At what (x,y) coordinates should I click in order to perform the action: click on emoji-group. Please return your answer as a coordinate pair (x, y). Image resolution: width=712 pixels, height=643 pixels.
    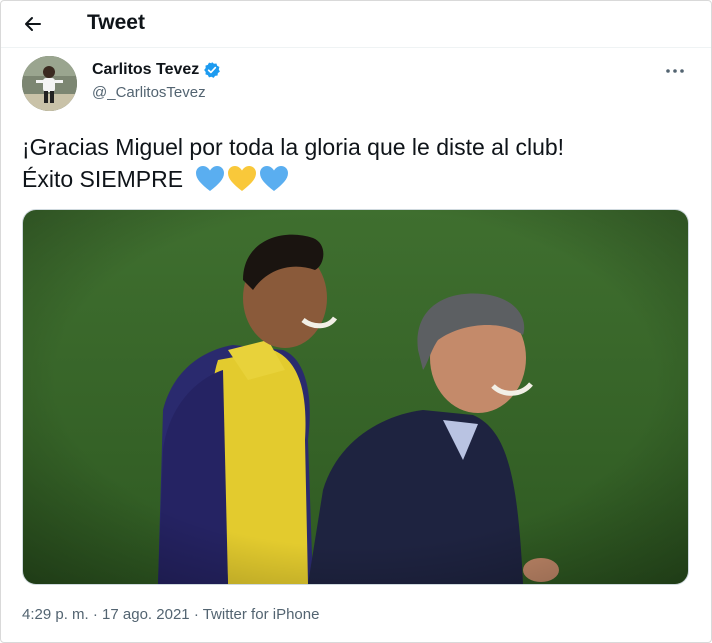
    Looking at the image, I should click on (242, 178).